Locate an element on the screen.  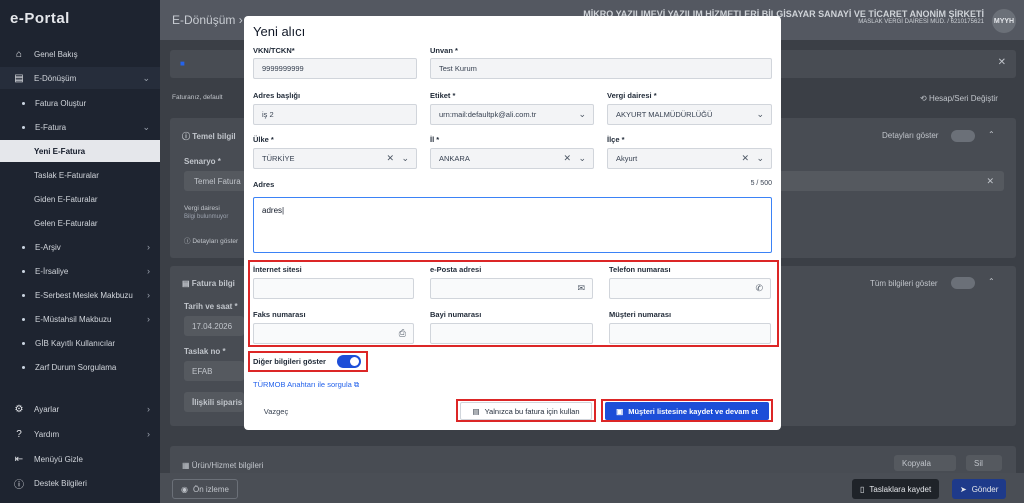
sidebar-item-fatura-olustur: Fatura Oluştur is located at coordinates (80, 103).